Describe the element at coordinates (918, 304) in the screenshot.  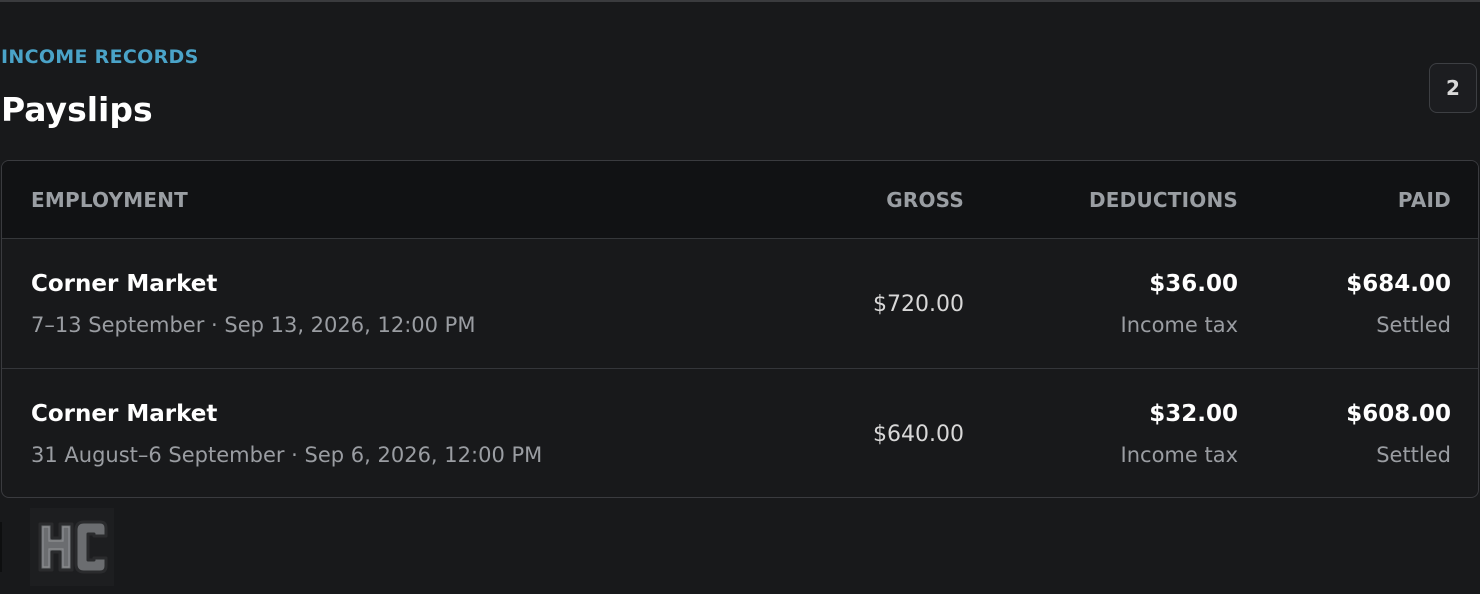
I see `gross-amount: $720.00` at that location.